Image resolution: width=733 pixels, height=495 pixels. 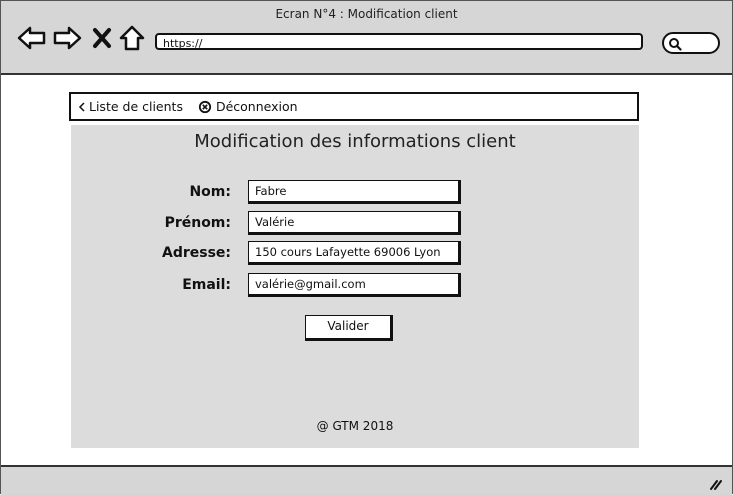 I want to click on field-row-email: Email: valérie@gmail.com, so click(x=355, y=286).